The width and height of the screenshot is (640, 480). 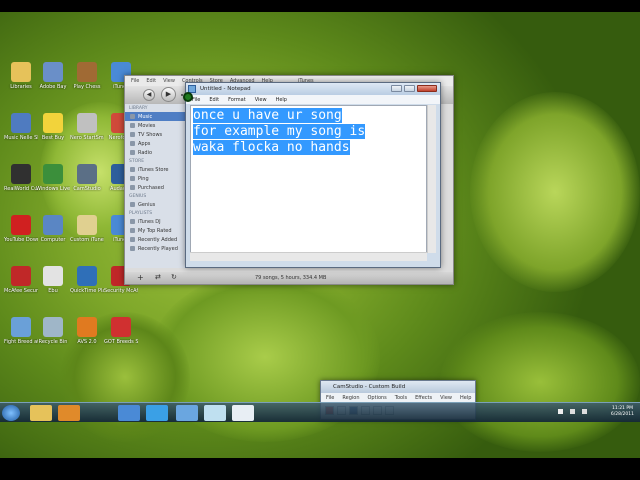 What do you see at coordinates (572, 411) in the screenshot?
I see `network-icon` at bounding box center [572, 411].